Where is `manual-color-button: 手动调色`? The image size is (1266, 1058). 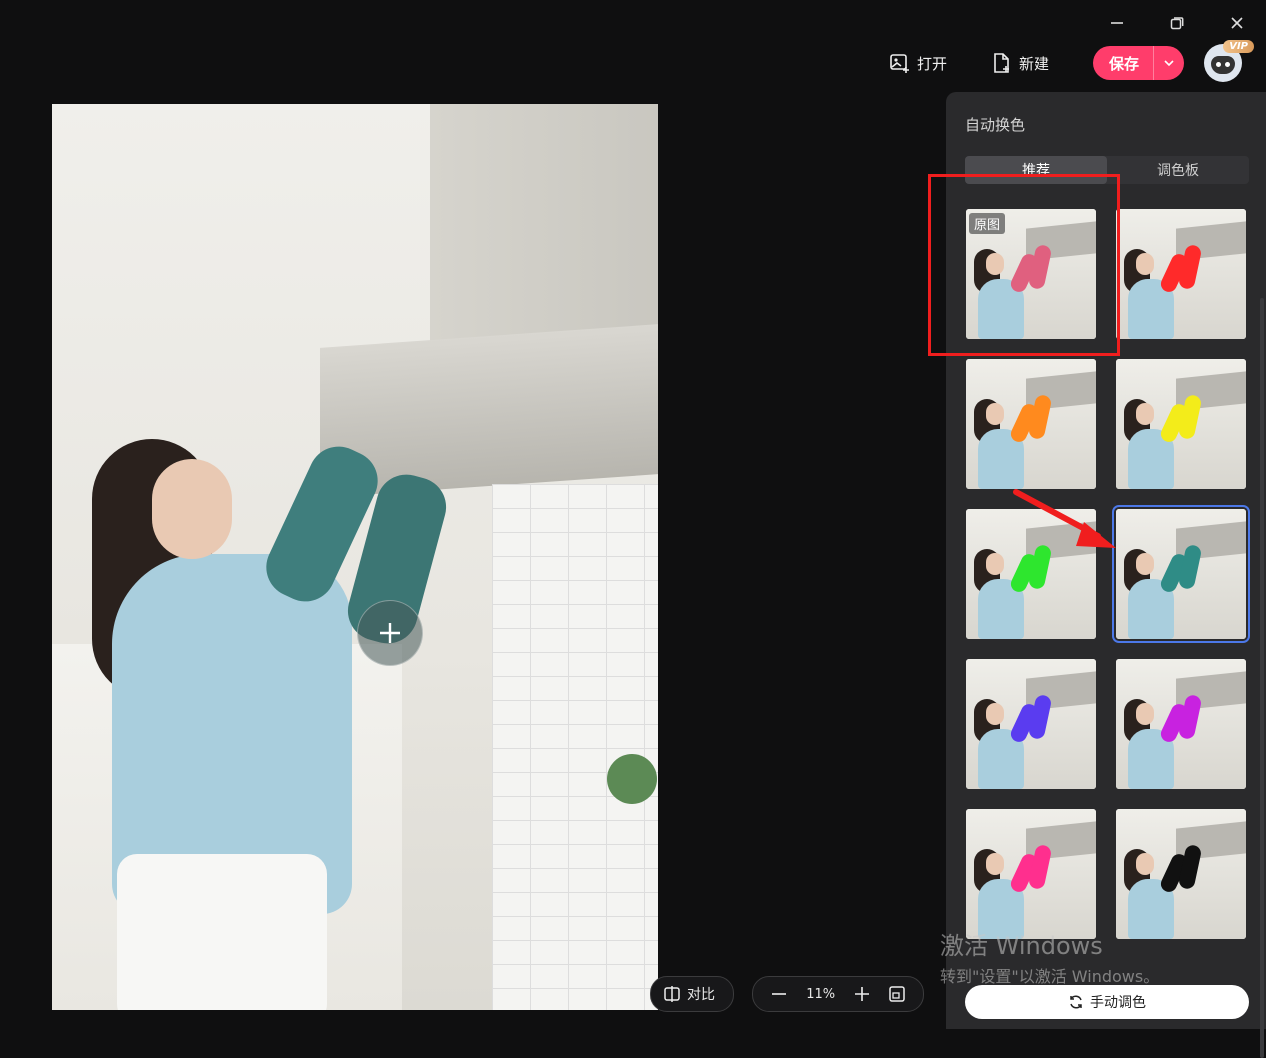 manual-color-button: 手动调色 is located at coordinates (1107, 1002).